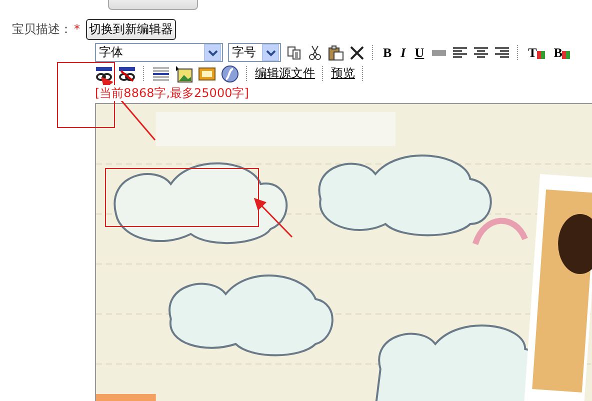  What do you see at coordinates (357, 52) in the screenshot?
I see `close-icon` at bounding box center [357, 52].